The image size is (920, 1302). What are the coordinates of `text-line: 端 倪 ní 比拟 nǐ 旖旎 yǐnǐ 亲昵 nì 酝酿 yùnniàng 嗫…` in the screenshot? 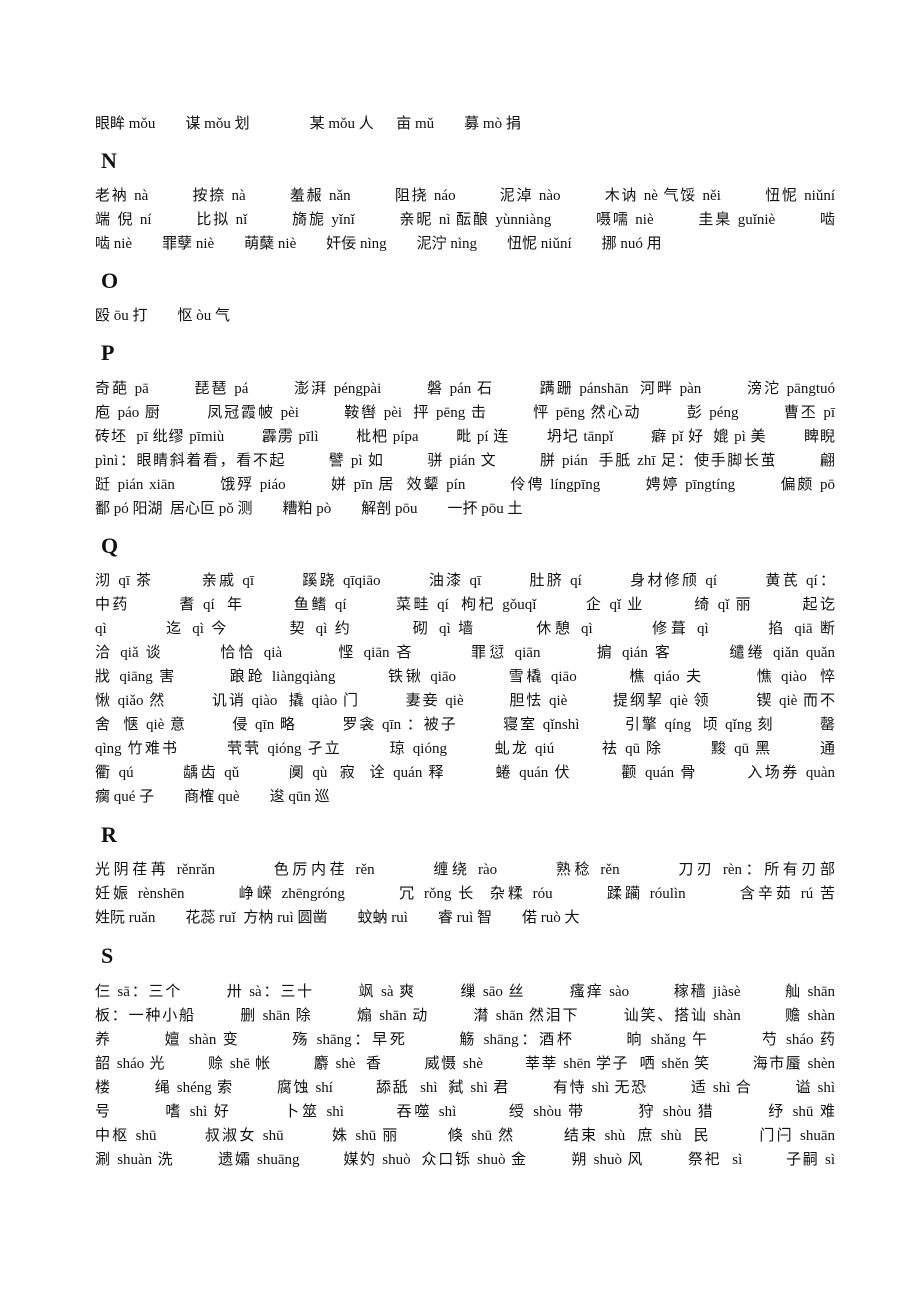 It's located at (465, 220).